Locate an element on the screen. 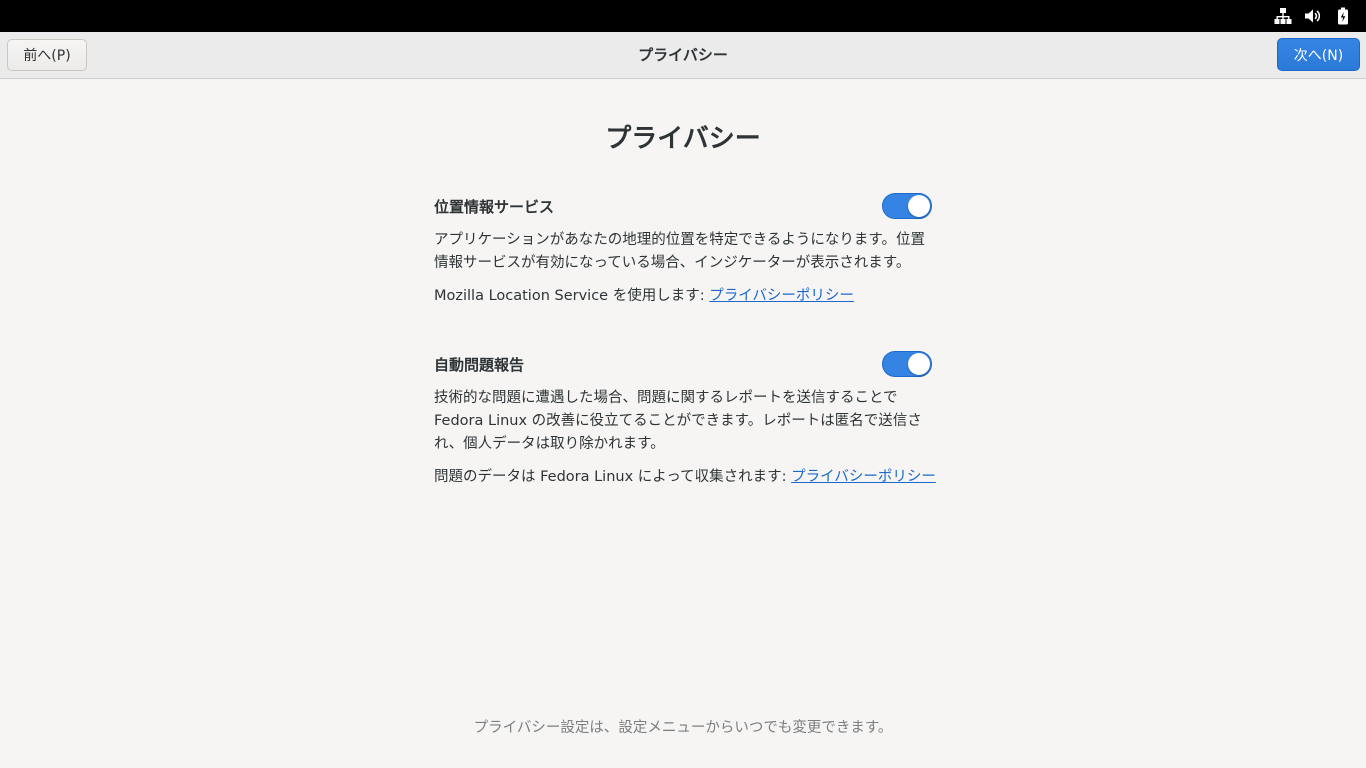 The image size is (1366, 768). reporting-privacy-policy-link: プライバシーポリシー is located at coordinates (863, 477).